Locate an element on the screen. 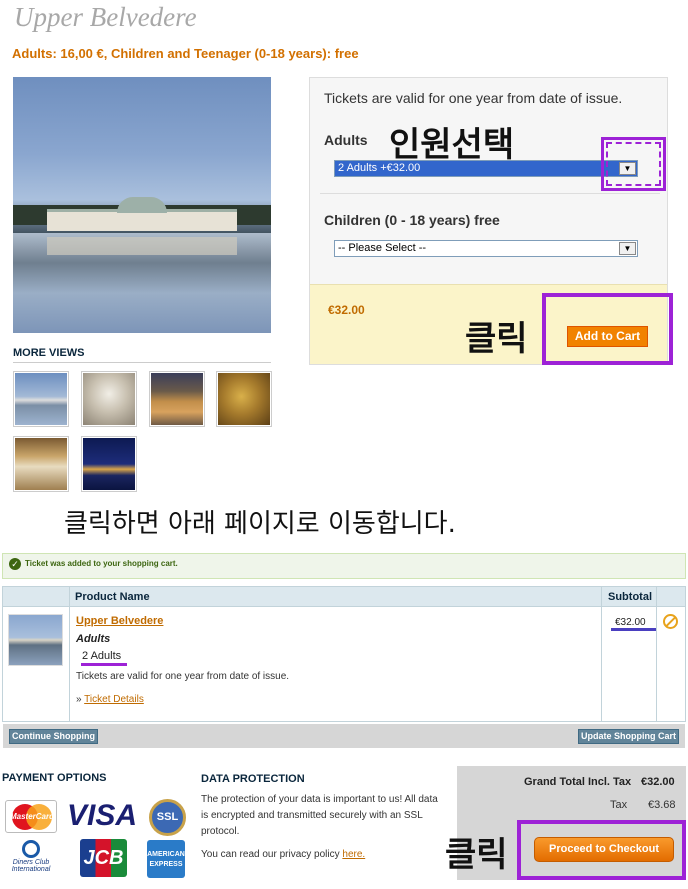 Image resolution: width=688 pixels, height=889 pixels. grand-total-label: Grand Total Incl. Tax is located at coordinates (578, 782).